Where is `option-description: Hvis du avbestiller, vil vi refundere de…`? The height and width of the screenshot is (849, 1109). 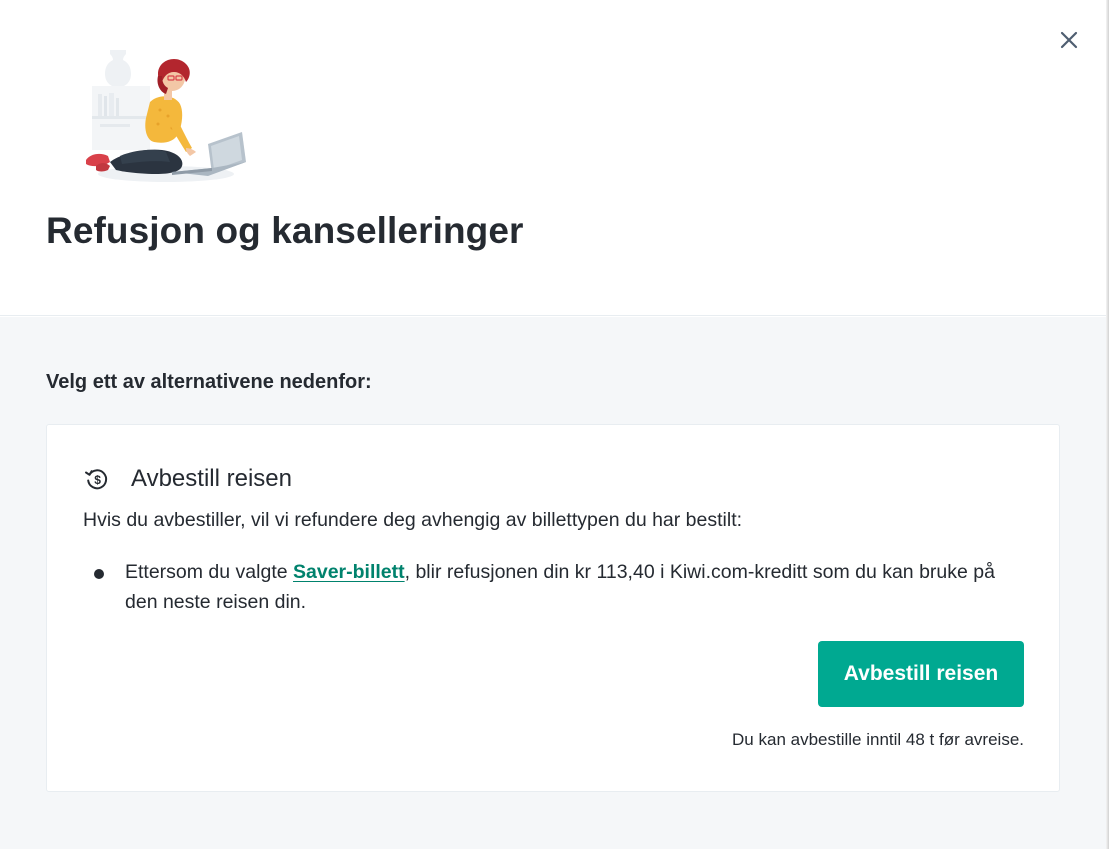
option-description: Hvis du avbestiller, vil vi refundere de… is located at coordinates (413, 520).